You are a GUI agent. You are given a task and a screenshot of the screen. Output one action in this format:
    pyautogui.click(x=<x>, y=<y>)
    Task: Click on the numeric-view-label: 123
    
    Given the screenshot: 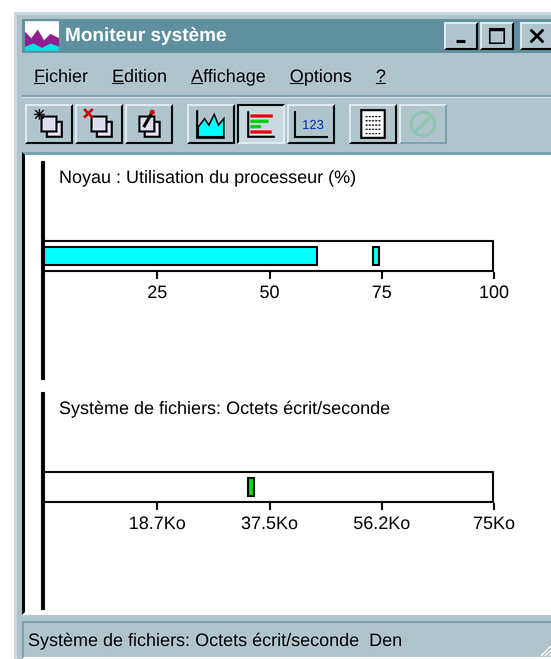 What is the action you would take?
    pyautogui.click(x=311, y=124)
    